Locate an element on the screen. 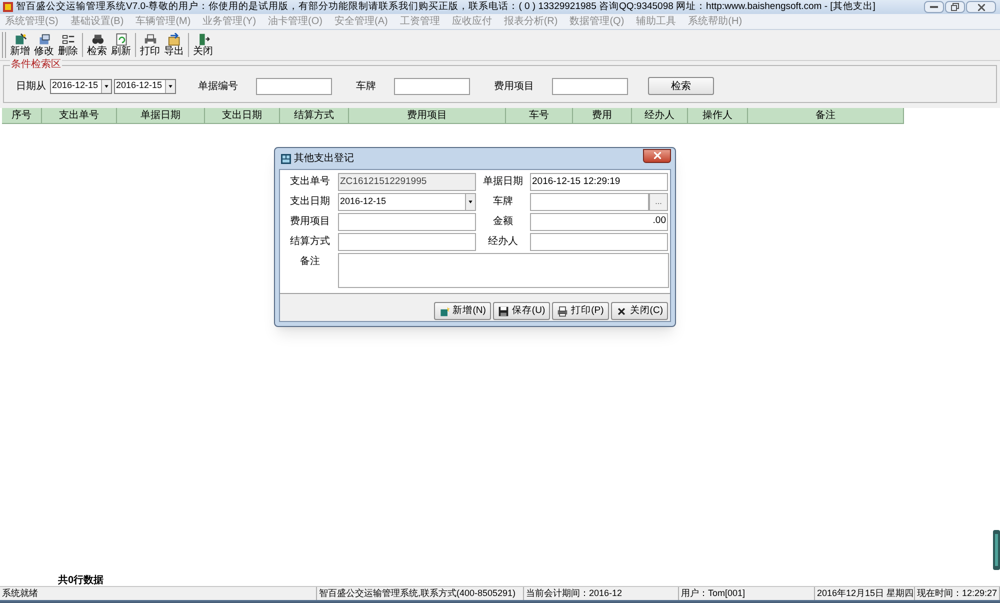 The height and width of the screenshot is (603, 1000). field-label: 备注 is located at coordinates (310, 261).